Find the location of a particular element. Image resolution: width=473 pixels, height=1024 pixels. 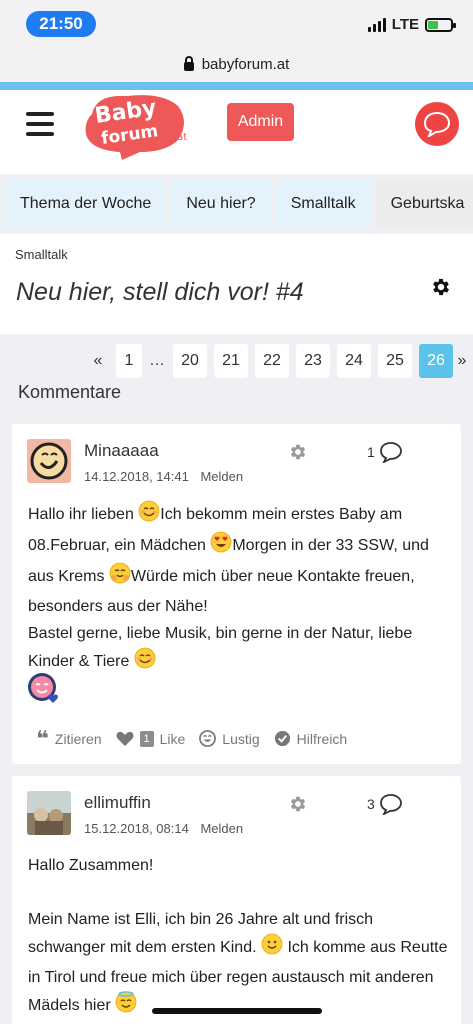

reply-count-button: 1 is located at coordinates (385, 452).